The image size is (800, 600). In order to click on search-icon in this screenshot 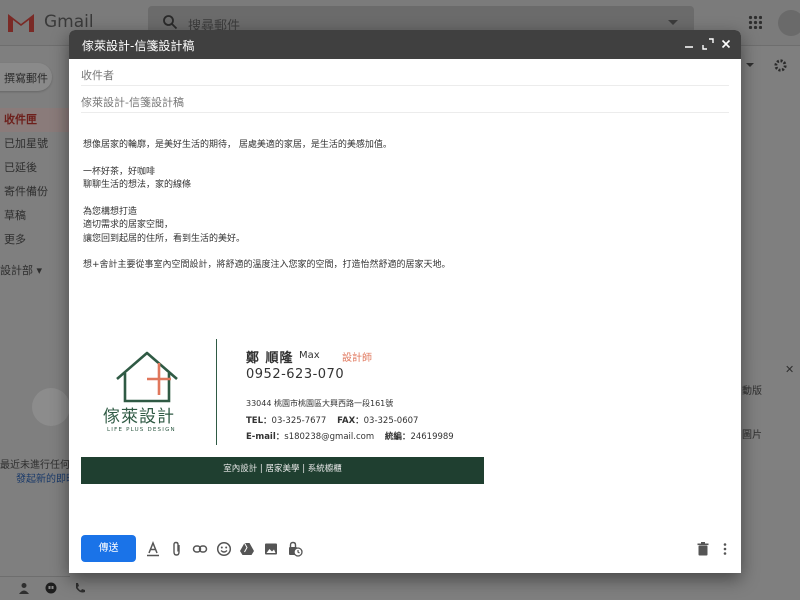, I will do `click(170, 22)`.